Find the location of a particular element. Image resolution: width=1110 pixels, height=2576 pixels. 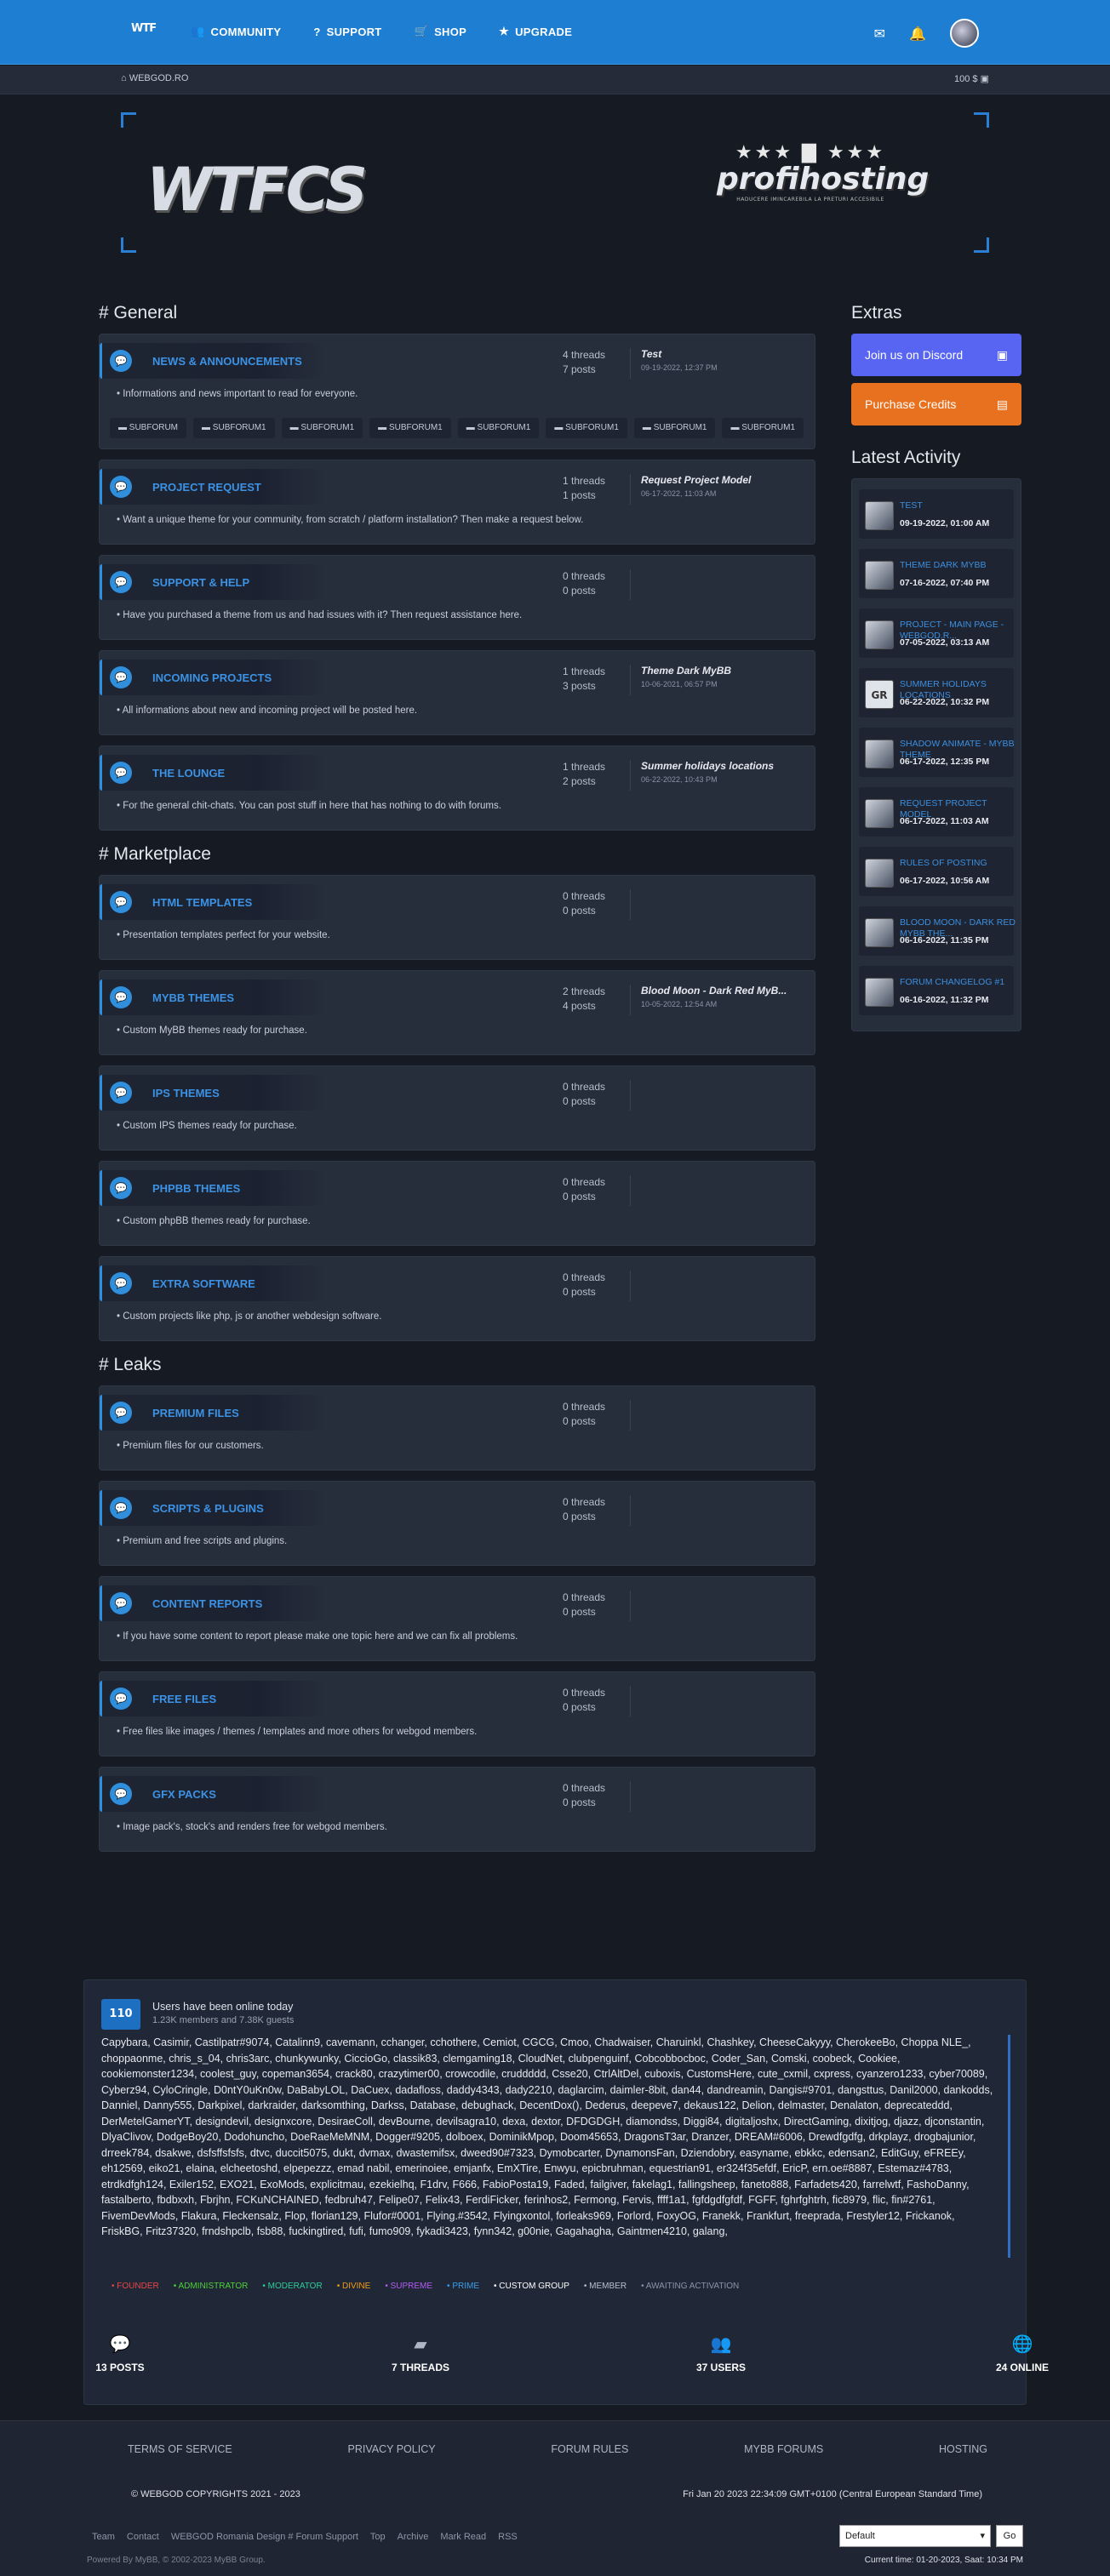

nav-support-label: SUPPORT is located at coordinates (354, 31).